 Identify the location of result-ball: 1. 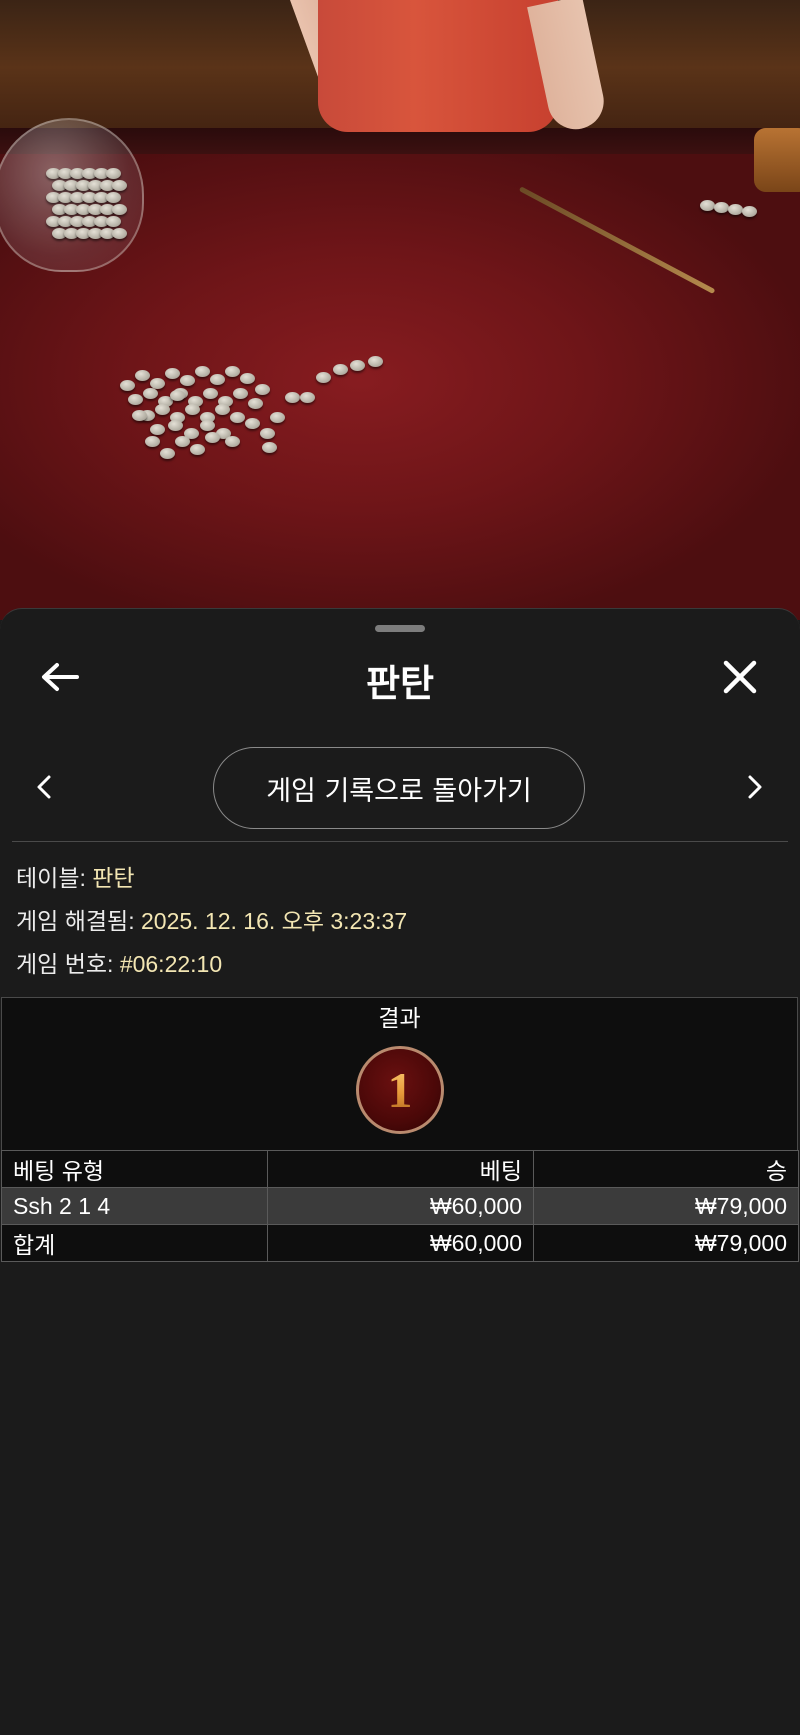
(400, 1090).